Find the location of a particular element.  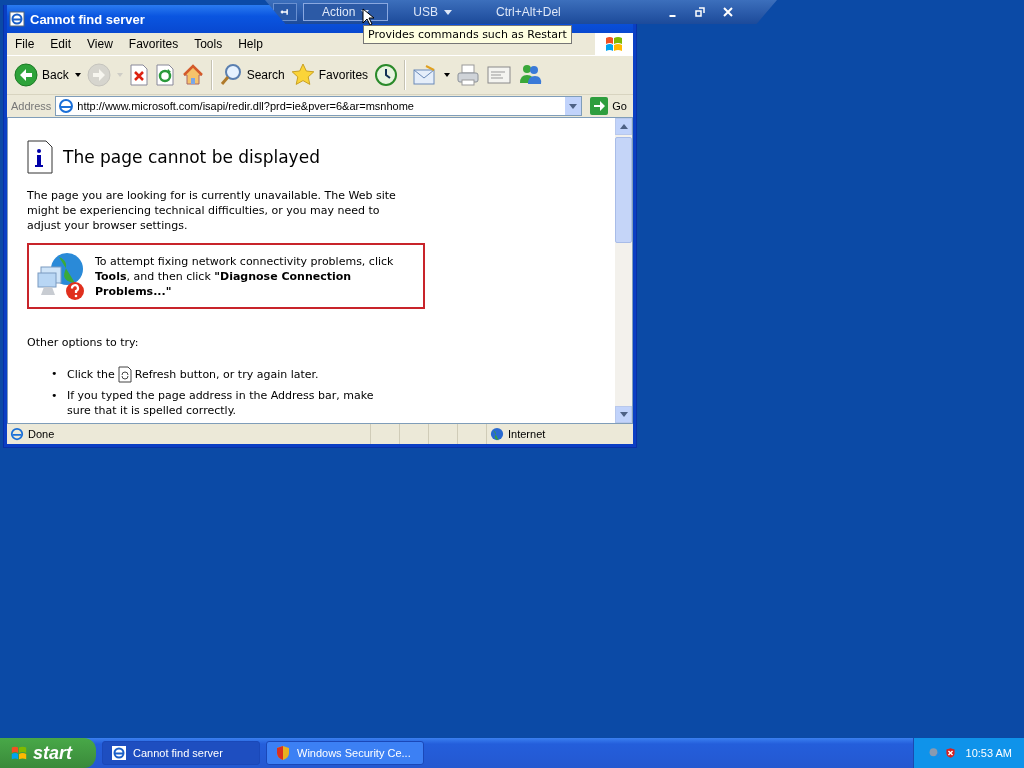

home-icon is located at coordinates (192, 75).